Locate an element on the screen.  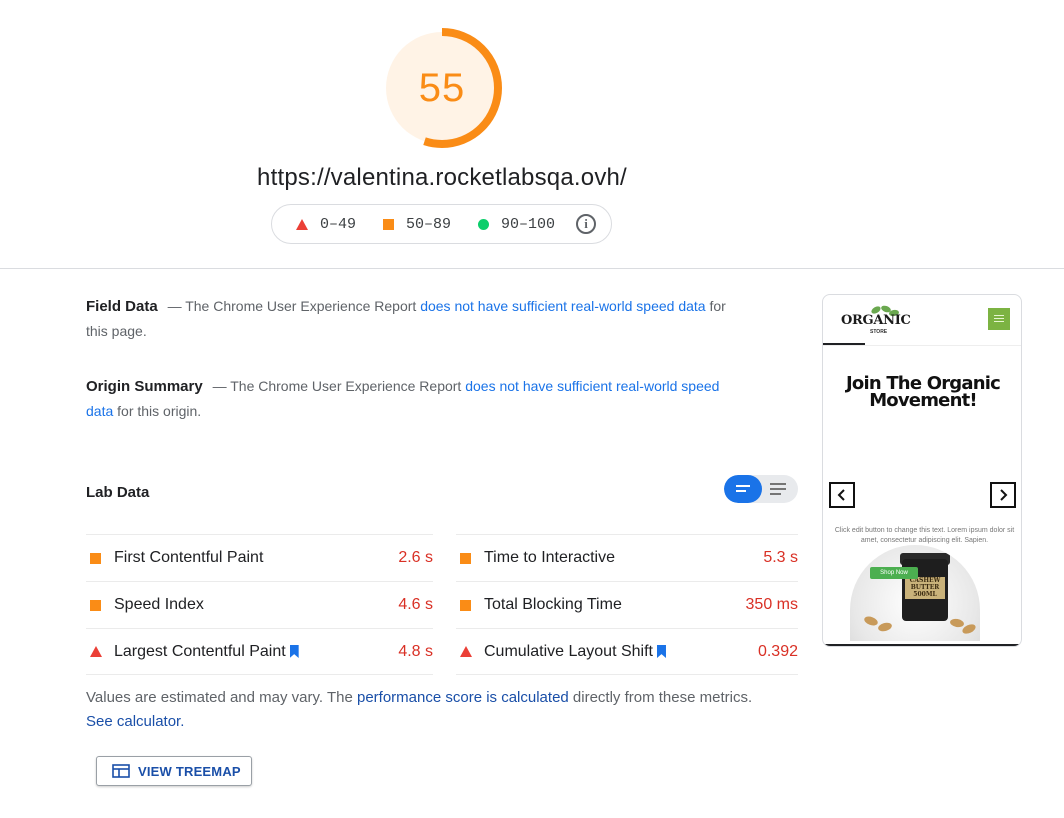
origin-summary-title: Origin Summary is located at coordinates (144, 386).